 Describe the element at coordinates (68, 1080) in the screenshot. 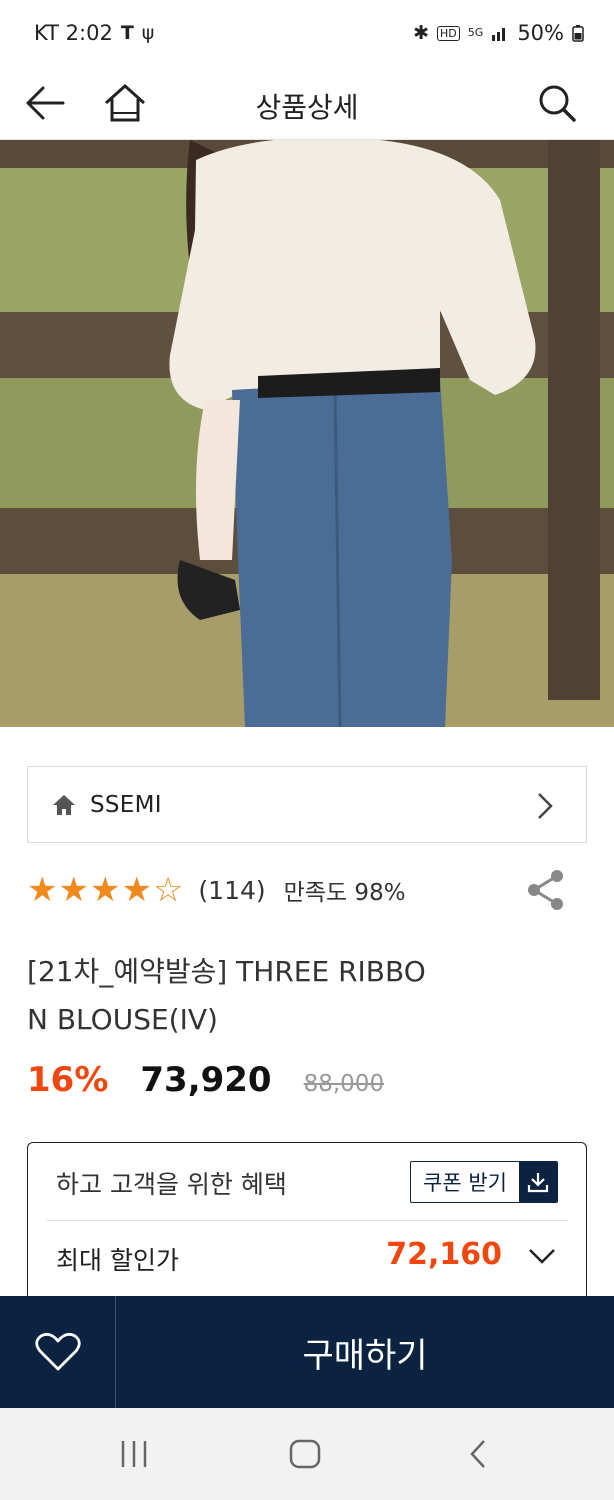

I see `discount-rate: 16%` at that location.